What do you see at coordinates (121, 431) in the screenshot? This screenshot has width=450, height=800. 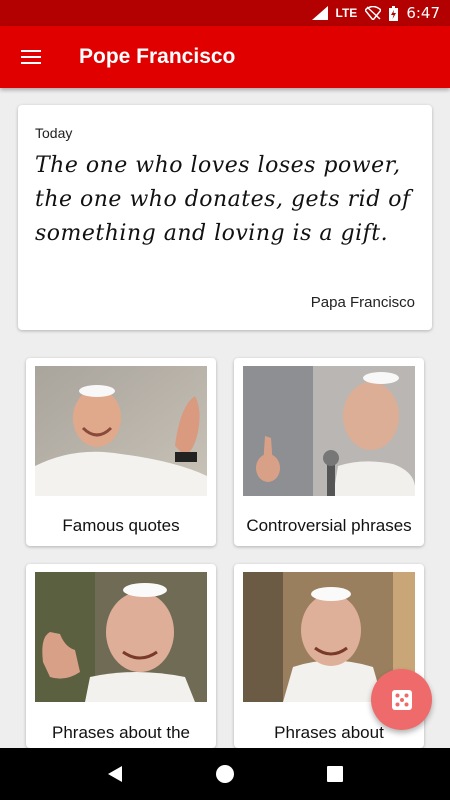 I see `pope-waving-photo` at bounding box center [121, 431].